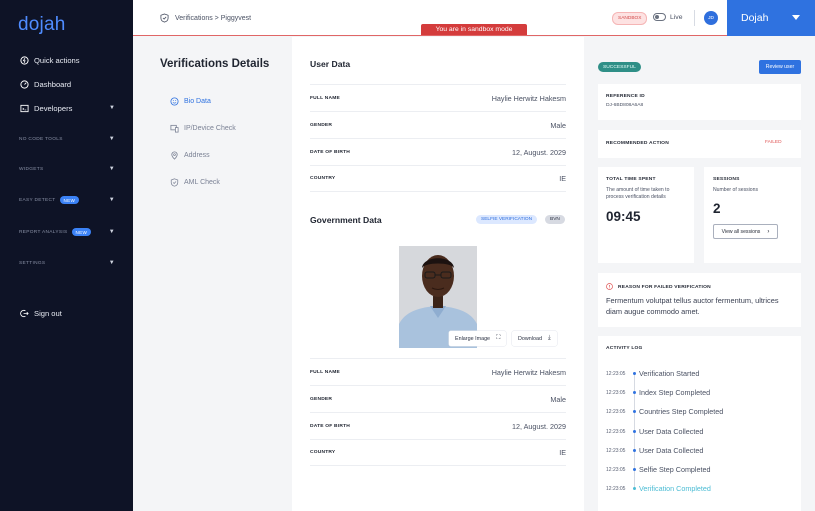 This screenshot has height=511, width=815. I want to click on log-message: User Data Collected, so click(671, 431).